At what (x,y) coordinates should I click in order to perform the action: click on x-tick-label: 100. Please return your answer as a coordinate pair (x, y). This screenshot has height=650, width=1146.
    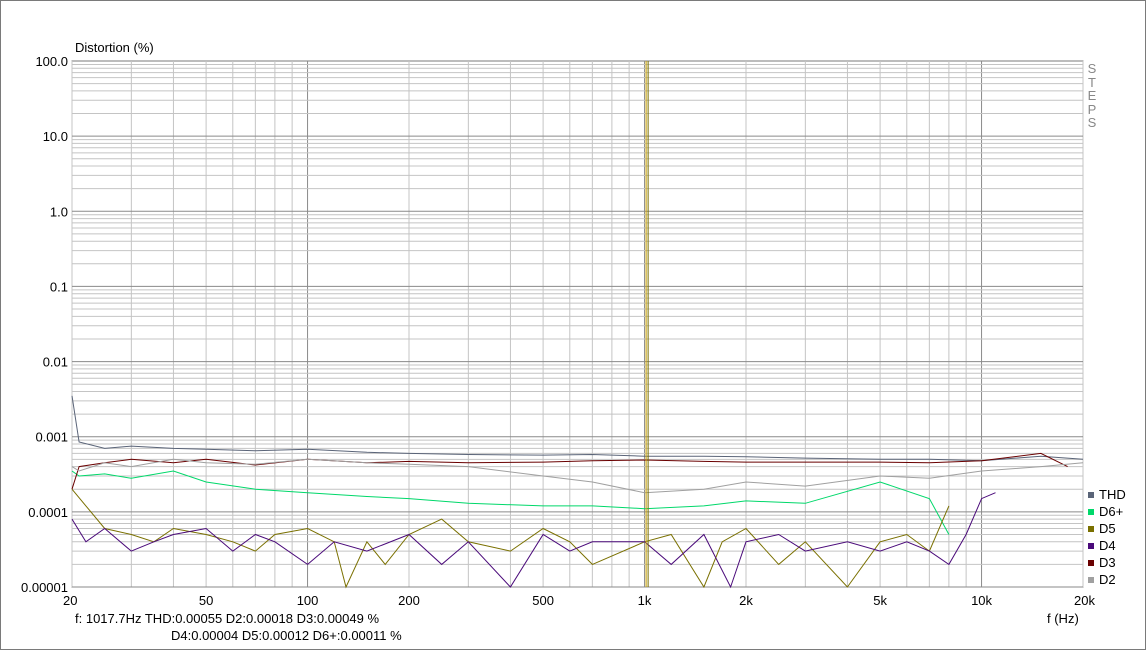
    Looking at the image, I should click on (308, 600).